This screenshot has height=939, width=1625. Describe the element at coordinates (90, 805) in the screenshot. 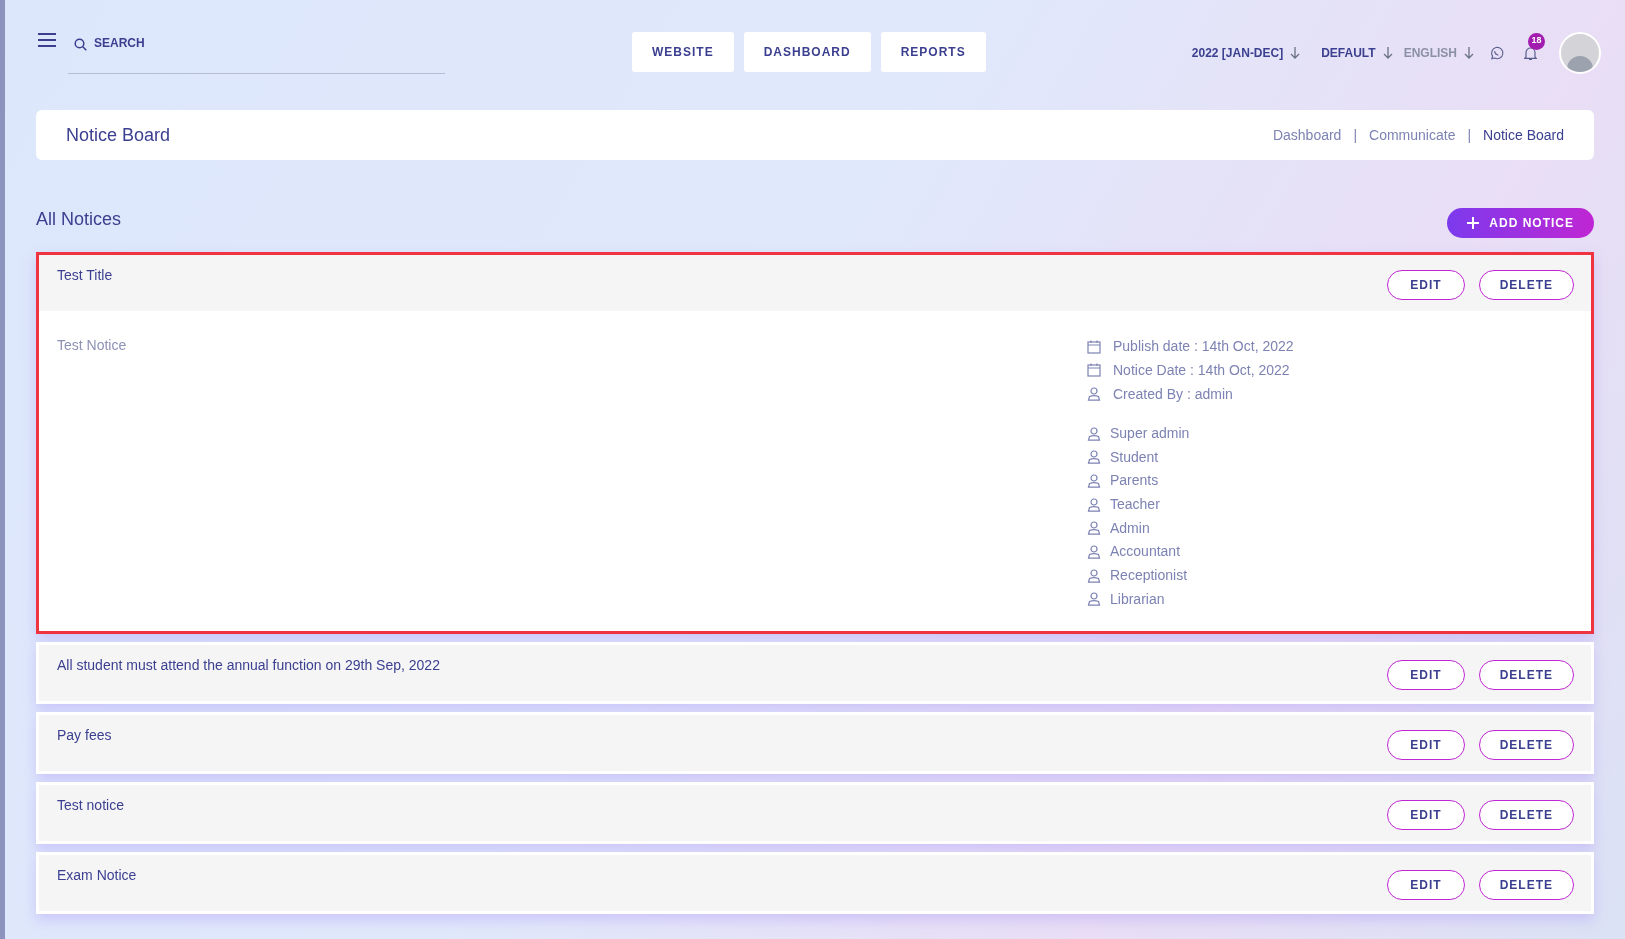

I see `notice-title: Test notice` at that location.